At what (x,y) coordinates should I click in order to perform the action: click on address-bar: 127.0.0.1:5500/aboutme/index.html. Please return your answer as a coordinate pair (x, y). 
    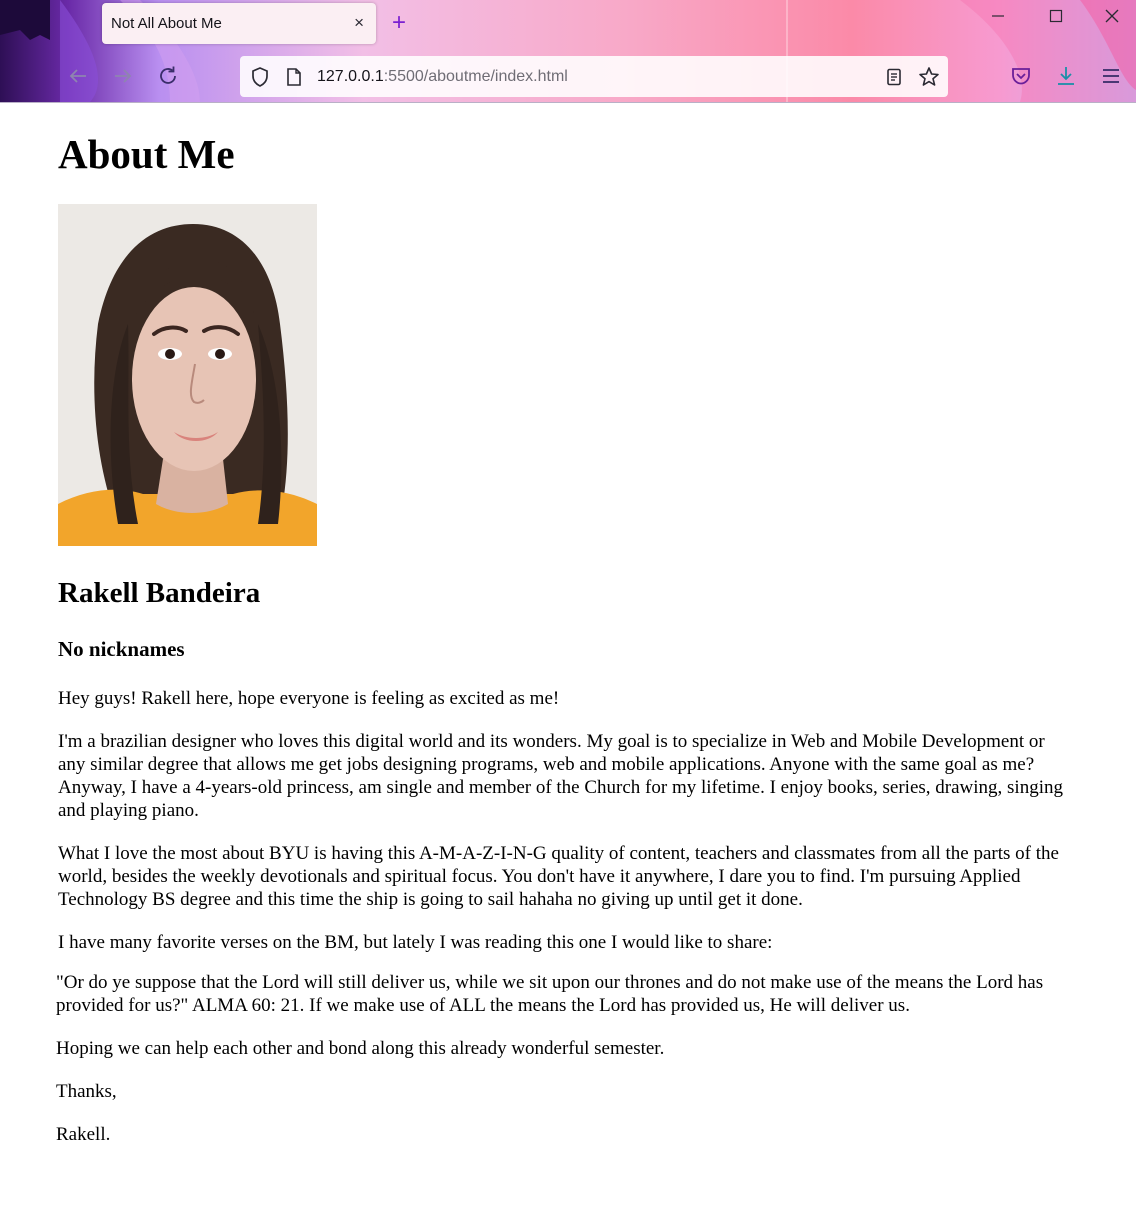
    Looking at the image, I should click on (594, 76).